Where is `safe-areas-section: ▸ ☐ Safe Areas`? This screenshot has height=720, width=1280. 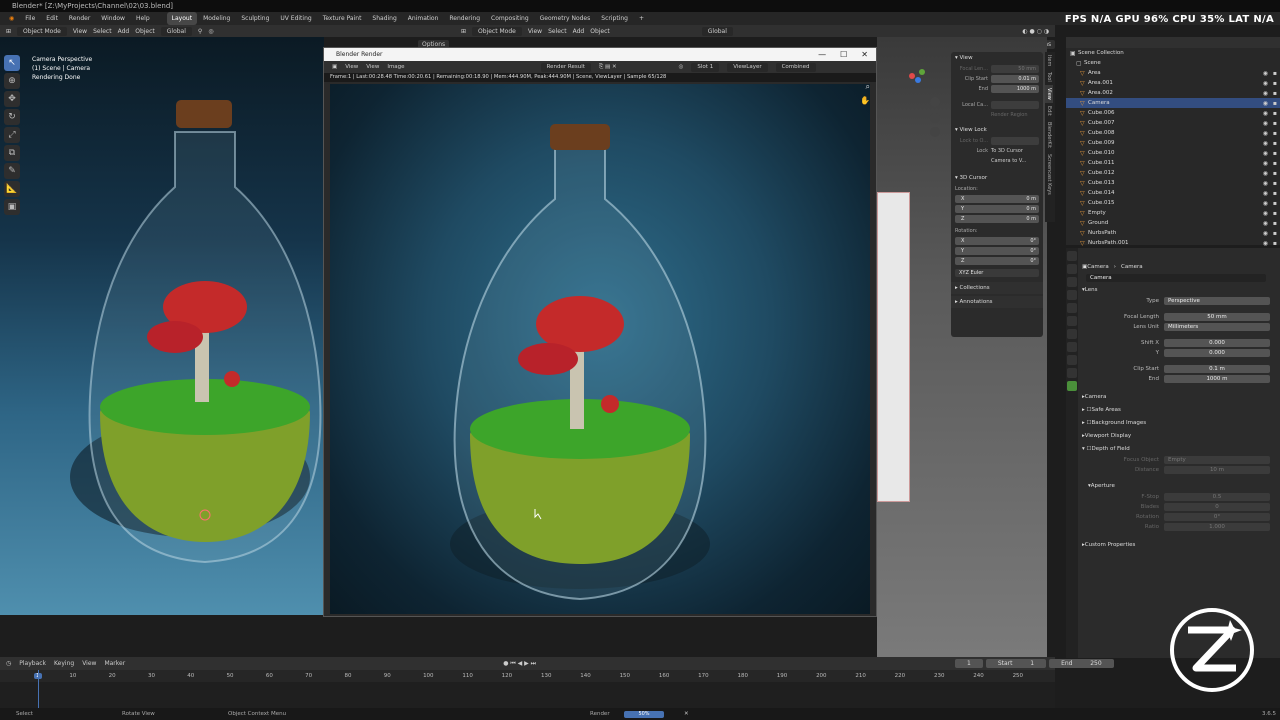 safe-areas-section: ▸ ☐ Safe Areas is located at coordinates (1173, 409).